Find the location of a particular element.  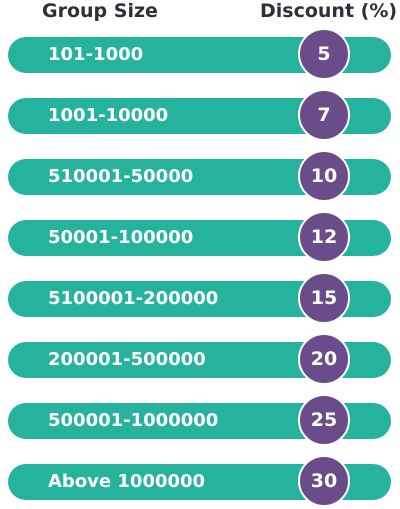

discount-row: 200001-500000 20 is located at coordinates (199, 359).